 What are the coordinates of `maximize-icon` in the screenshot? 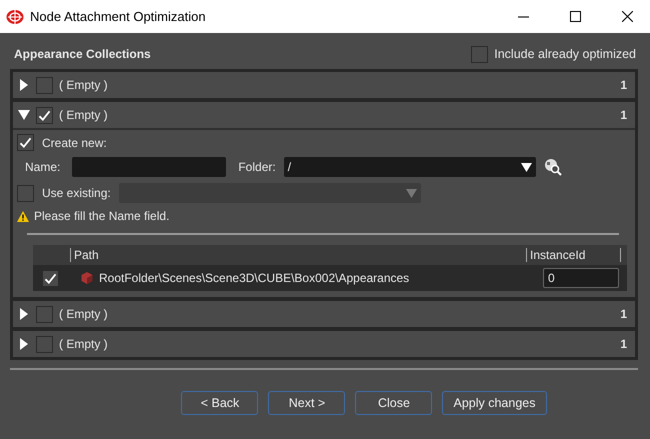 It's located at (575, 16).